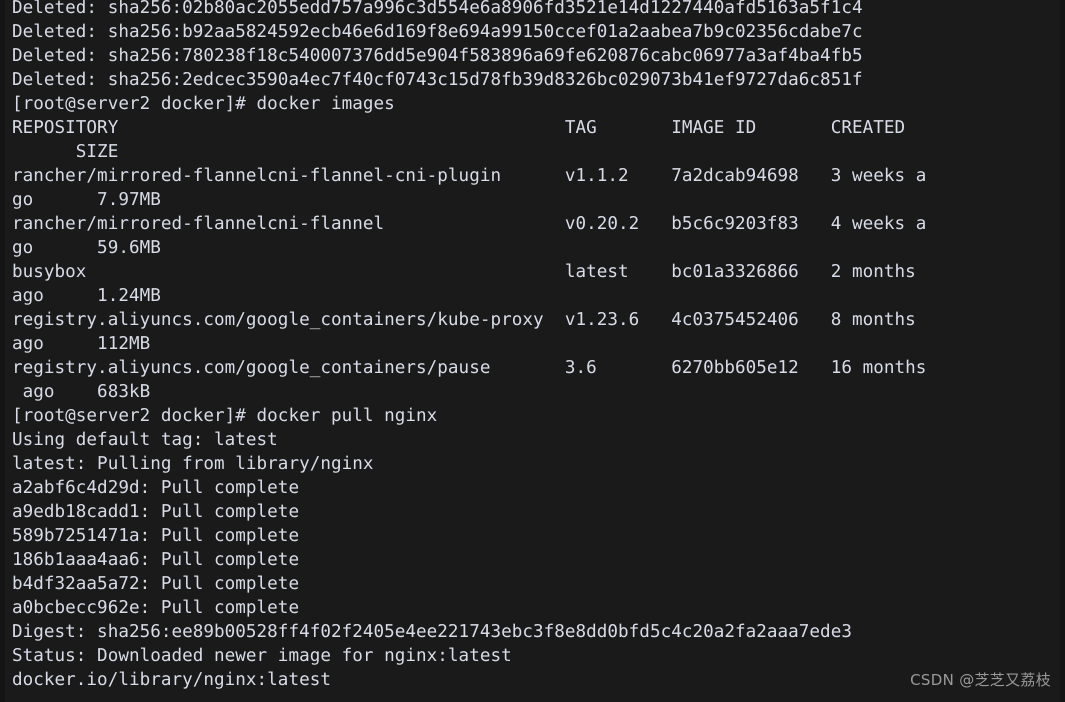 This screenshot has width=1065, height=702. What do you see at coordinates (156, 560) in the screenshot?
I see `terminal-line: 186b1aaa4aa6: Pull complete` at bounding box center [156, 560].